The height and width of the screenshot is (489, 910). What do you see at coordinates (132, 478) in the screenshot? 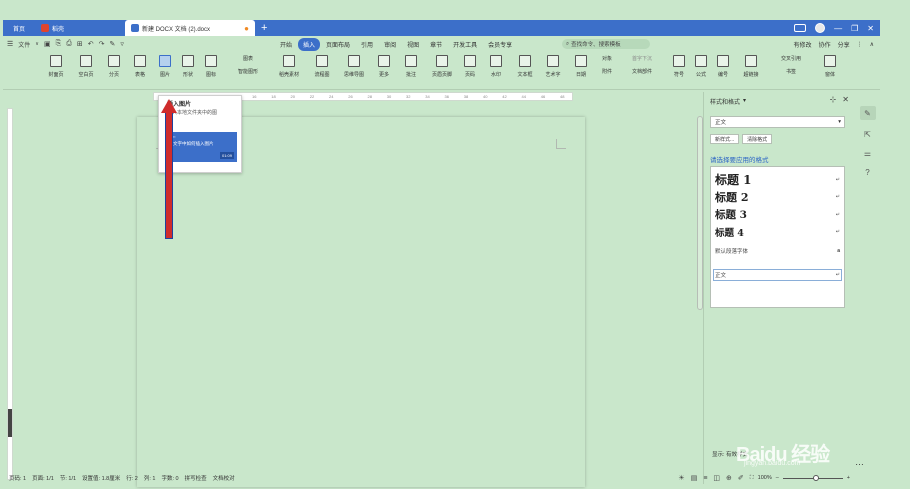
I see `status-row: 行: 2` at bounding box center [132, 478].